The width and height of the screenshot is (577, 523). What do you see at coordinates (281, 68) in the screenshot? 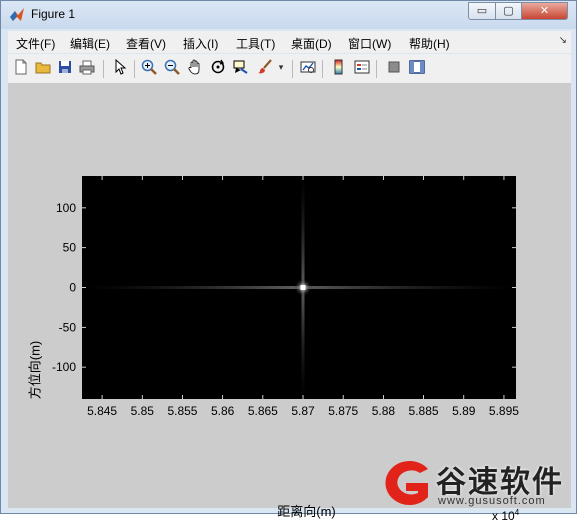
I see `brush-dropdown-icon: ▾` at bounding box center [281, 68].